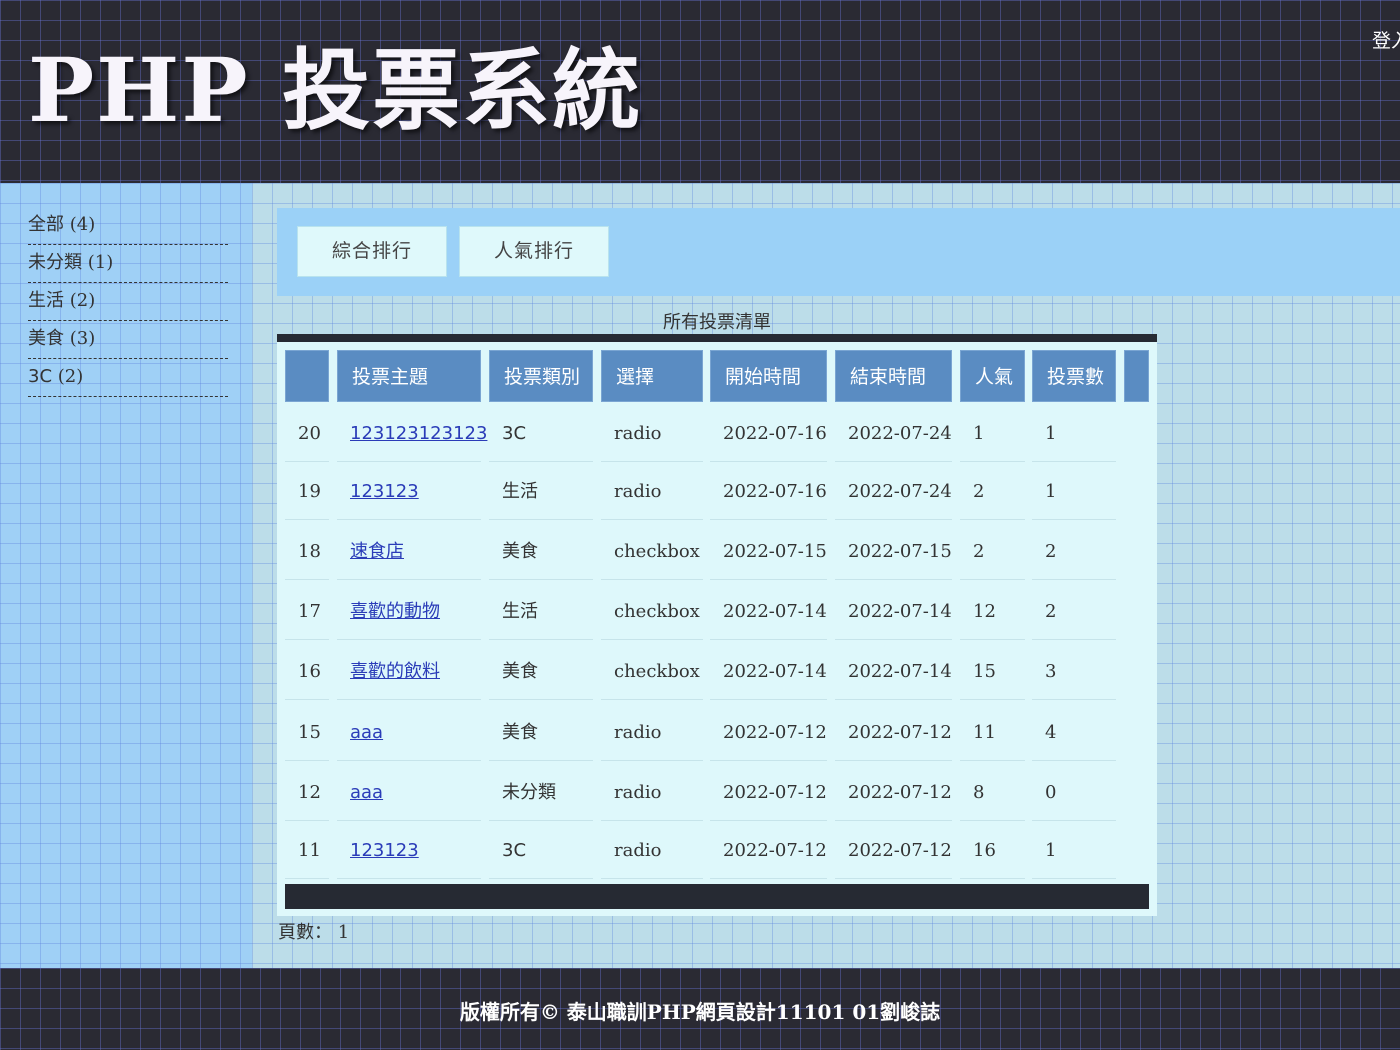  I want to click on tab-popularity-ranking: 人氣排行, so click(534, 251).